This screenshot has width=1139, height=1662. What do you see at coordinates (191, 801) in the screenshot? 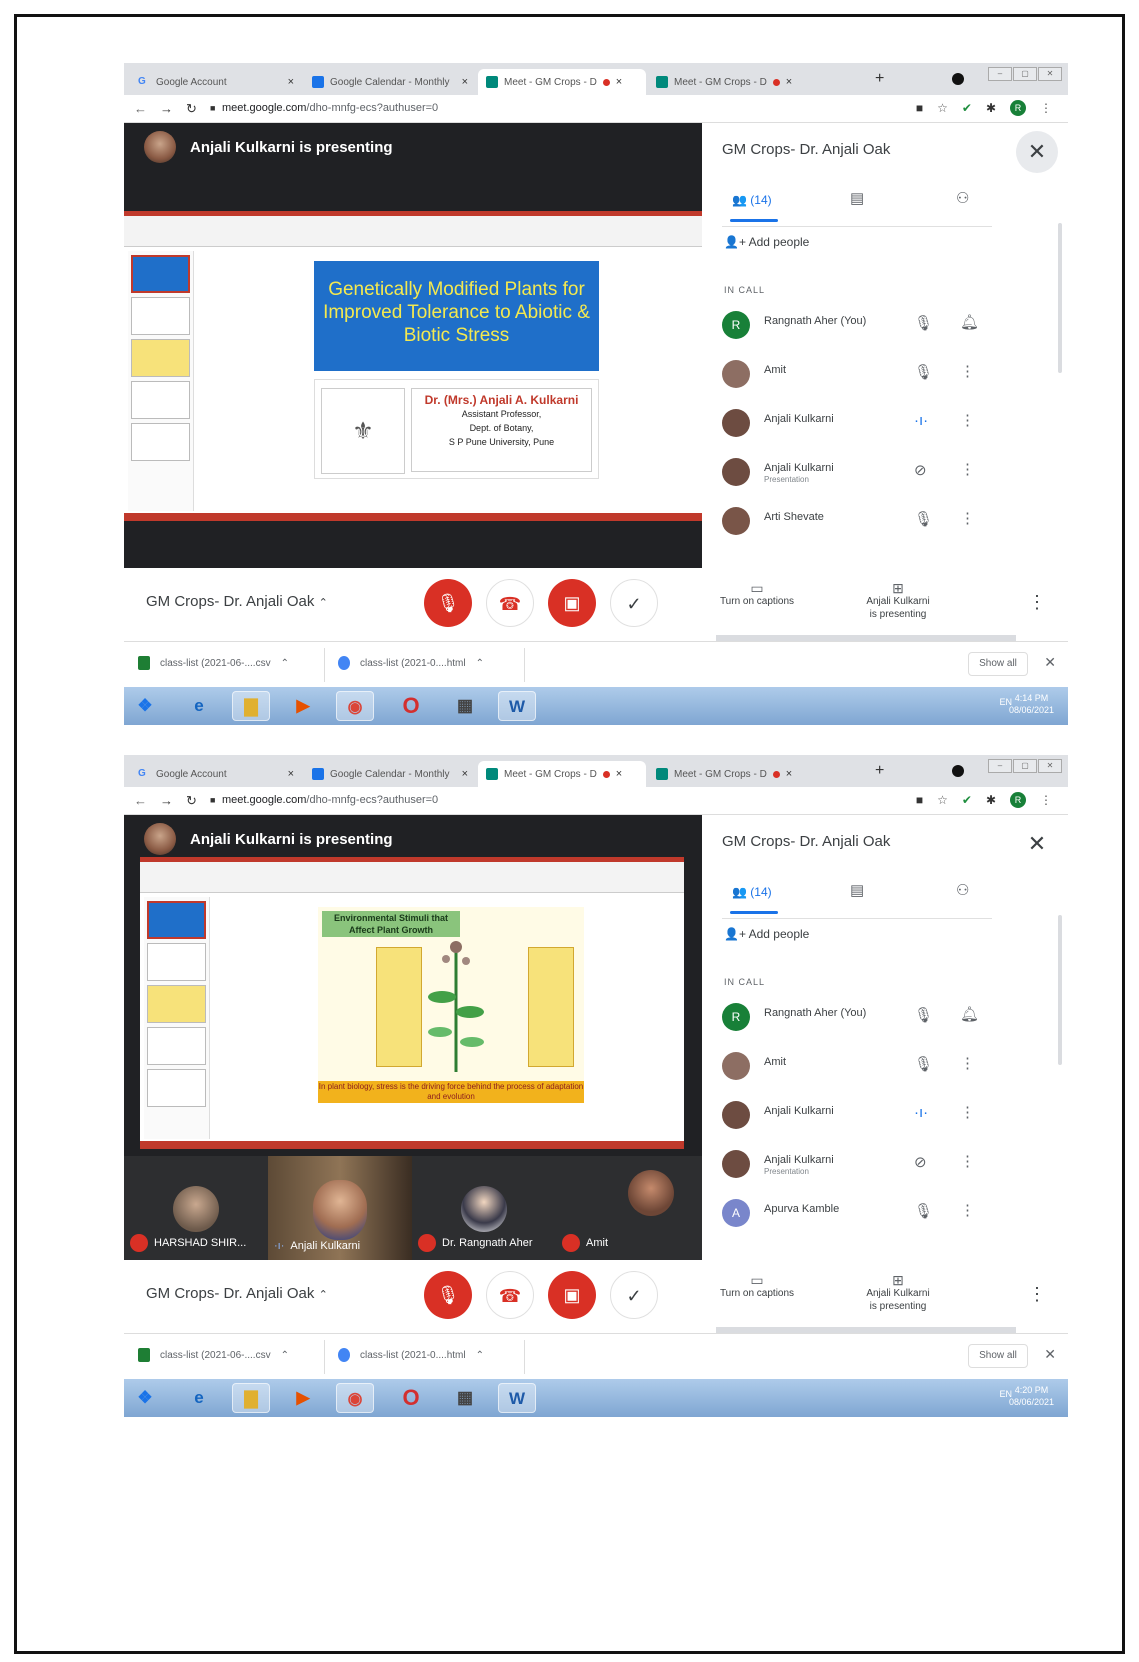
I see `reload-icon: ↻` at bounding box center [191, 801].